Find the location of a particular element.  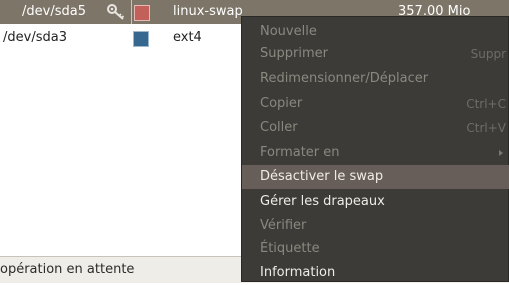

menu-item-label: Désactiver le swap is located at coordinates (322, 176).